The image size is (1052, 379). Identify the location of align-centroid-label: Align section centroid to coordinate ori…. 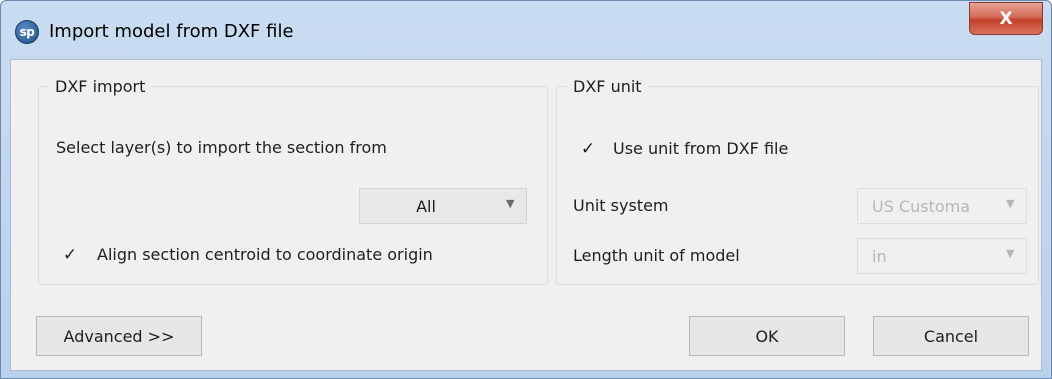
(265, 254).